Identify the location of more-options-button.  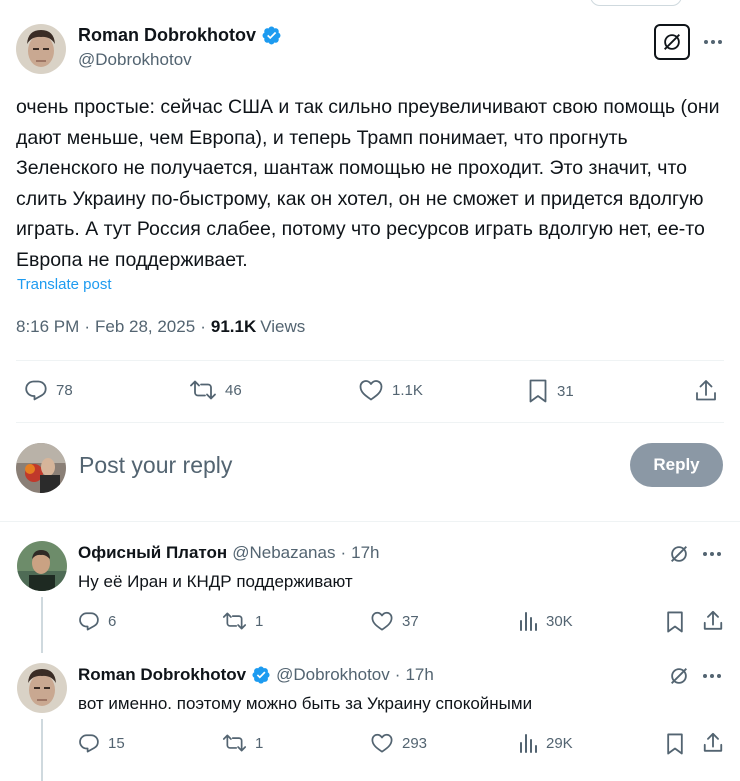
(713, 42).